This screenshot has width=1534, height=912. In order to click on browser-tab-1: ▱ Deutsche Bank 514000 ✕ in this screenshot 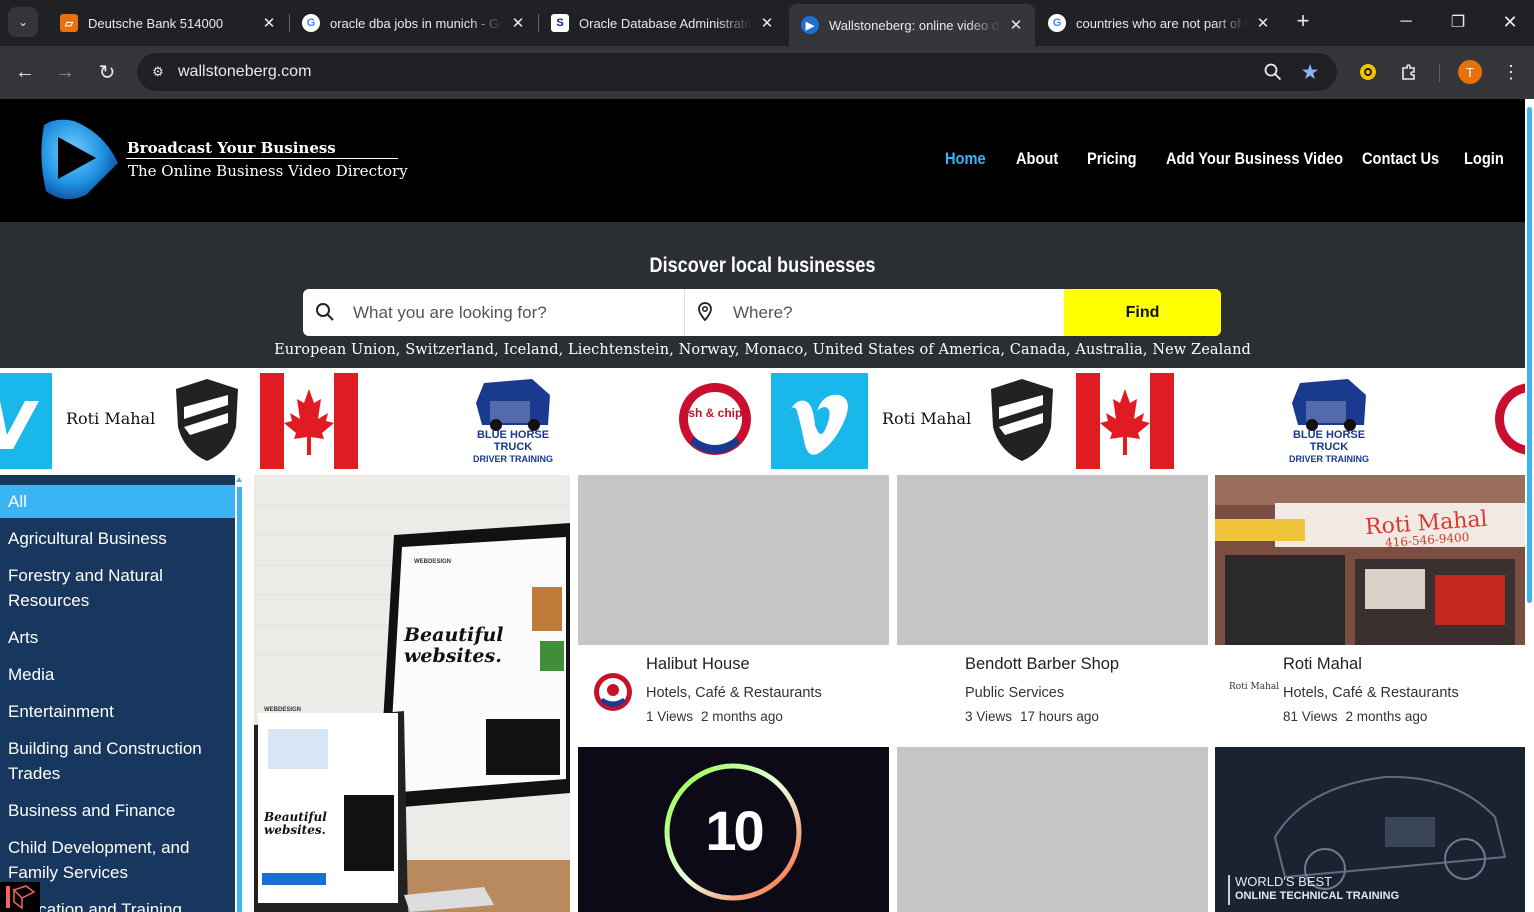, I will do `click(168, 23)`.